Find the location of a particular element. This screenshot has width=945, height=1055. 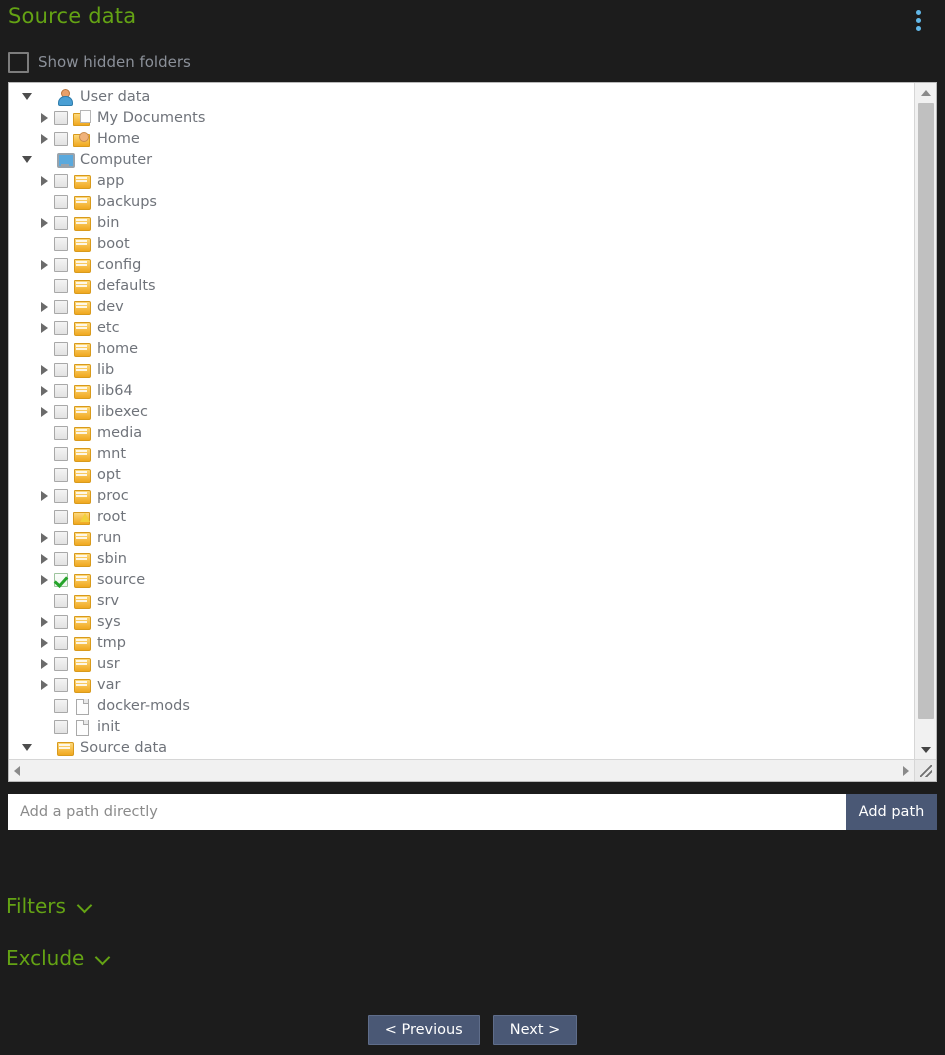

tree-row: bin is located at coordinates (461, 222).